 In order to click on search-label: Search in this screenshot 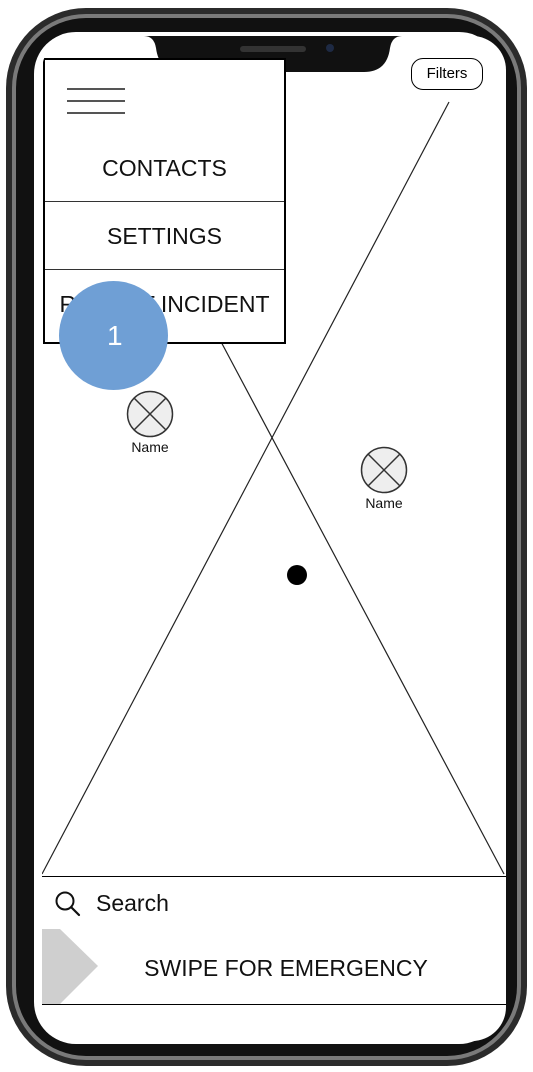, I will do `click(132, 903)`.